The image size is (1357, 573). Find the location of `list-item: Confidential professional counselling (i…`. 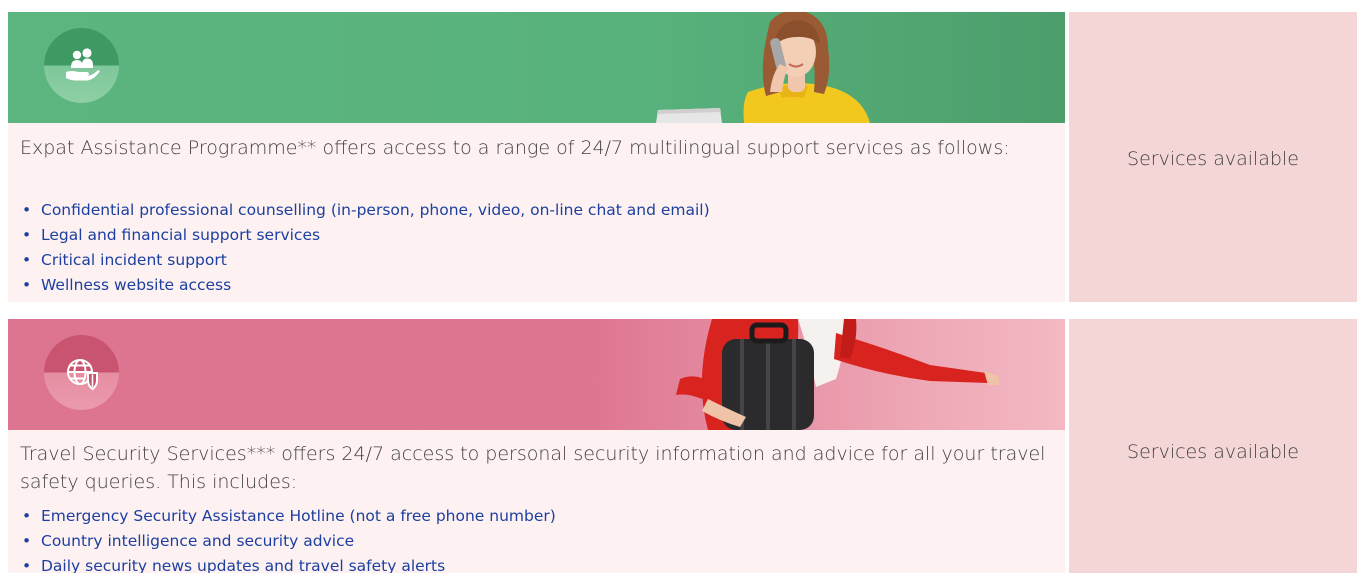

list-item: Confidential professional counselling (i… is located at coordinates (365, 210).